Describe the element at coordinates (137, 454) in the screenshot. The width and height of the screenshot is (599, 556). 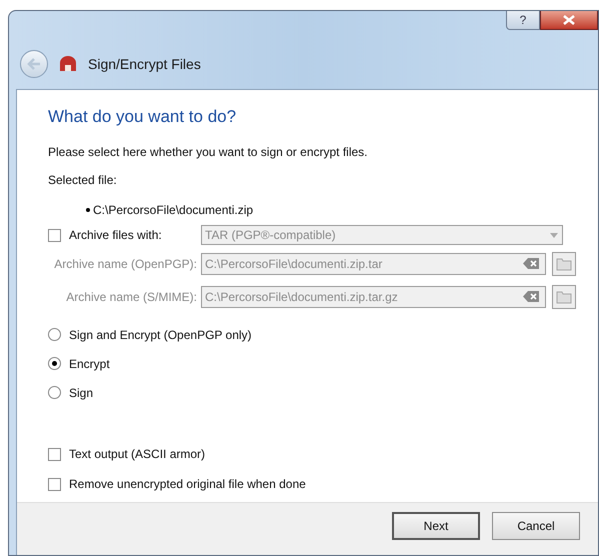
I see `checkbox-label: Text output (ASCII armor)` at that location.